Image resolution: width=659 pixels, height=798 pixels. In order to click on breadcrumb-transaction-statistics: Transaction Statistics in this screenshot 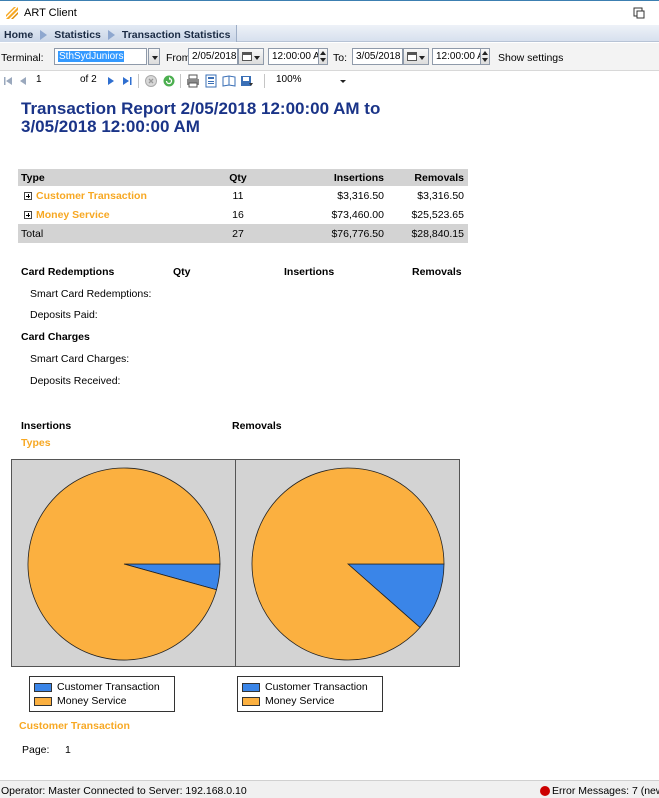, I will do `click(176, 35)`.